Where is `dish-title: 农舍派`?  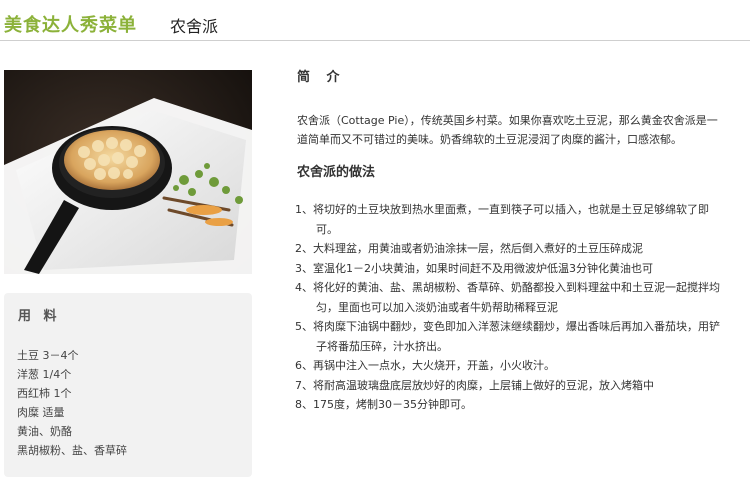 dish-title: 农舍派 is located at coordinates (194, 26).